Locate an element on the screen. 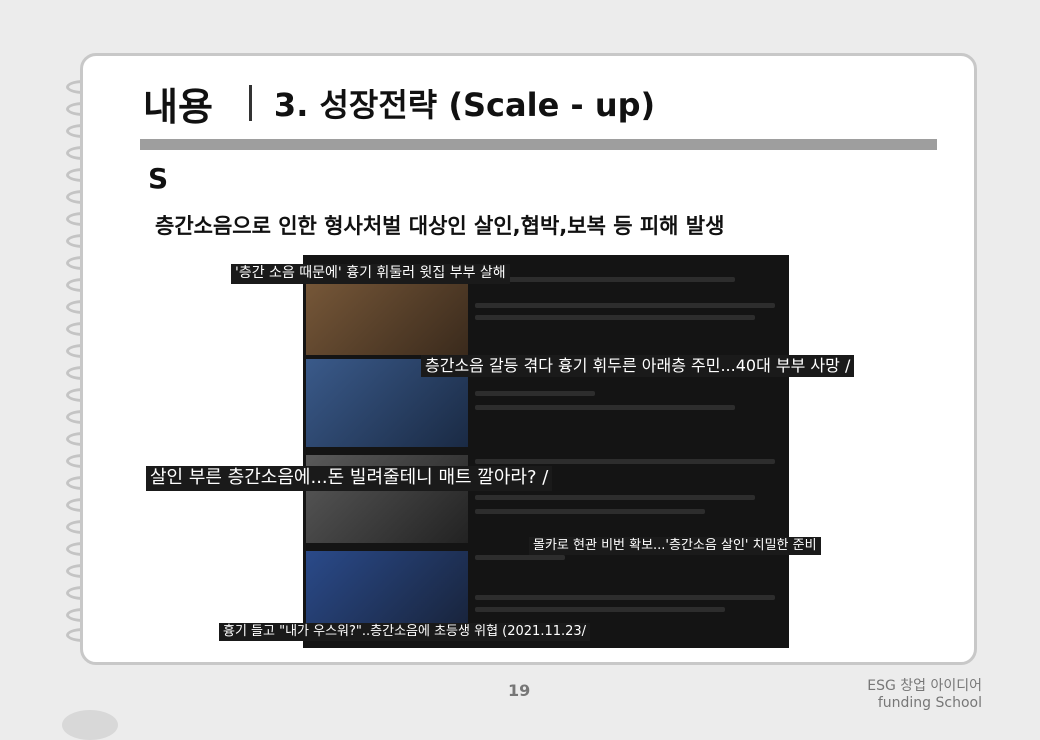 This screenshot has height=740, width=1040. section-letter: S is located at coordinates (158, 178).